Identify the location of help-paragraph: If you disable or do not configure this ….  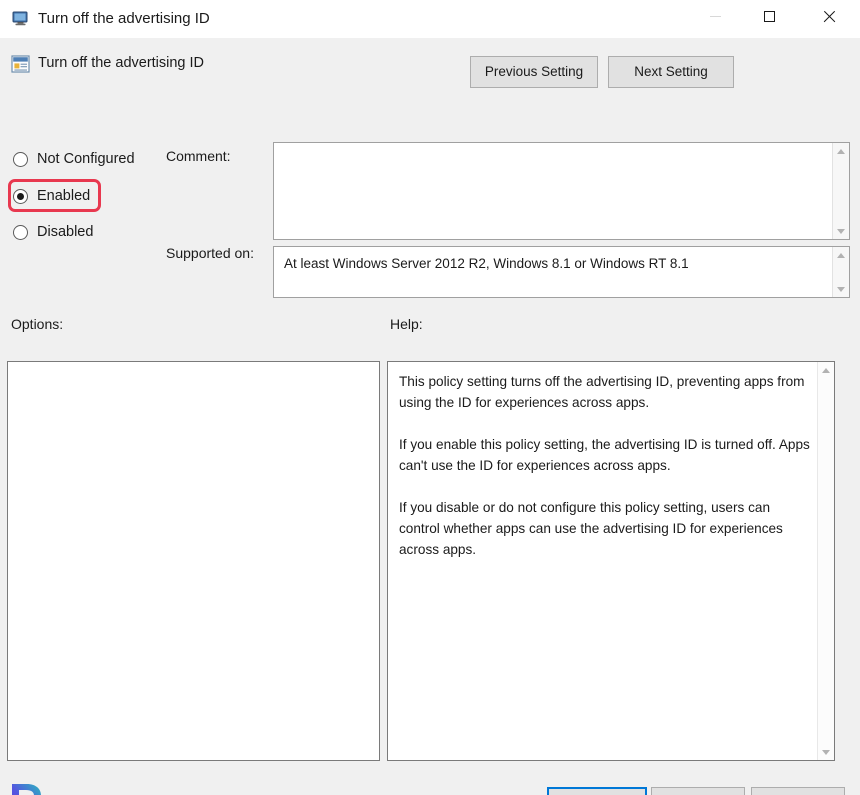
(591, 528).